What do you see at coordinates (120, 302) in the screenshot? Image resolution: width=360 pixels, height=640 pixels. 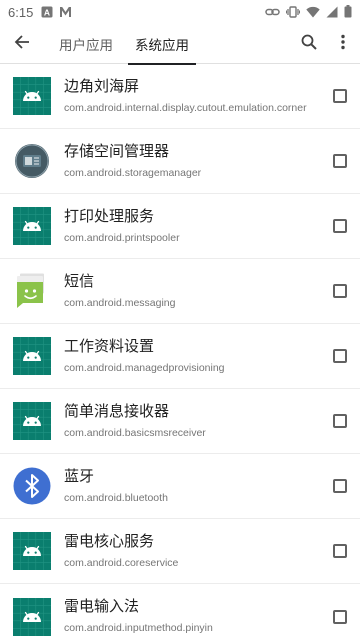 I see `app-package: com.android.messaging` at bounding box center [120, 302].